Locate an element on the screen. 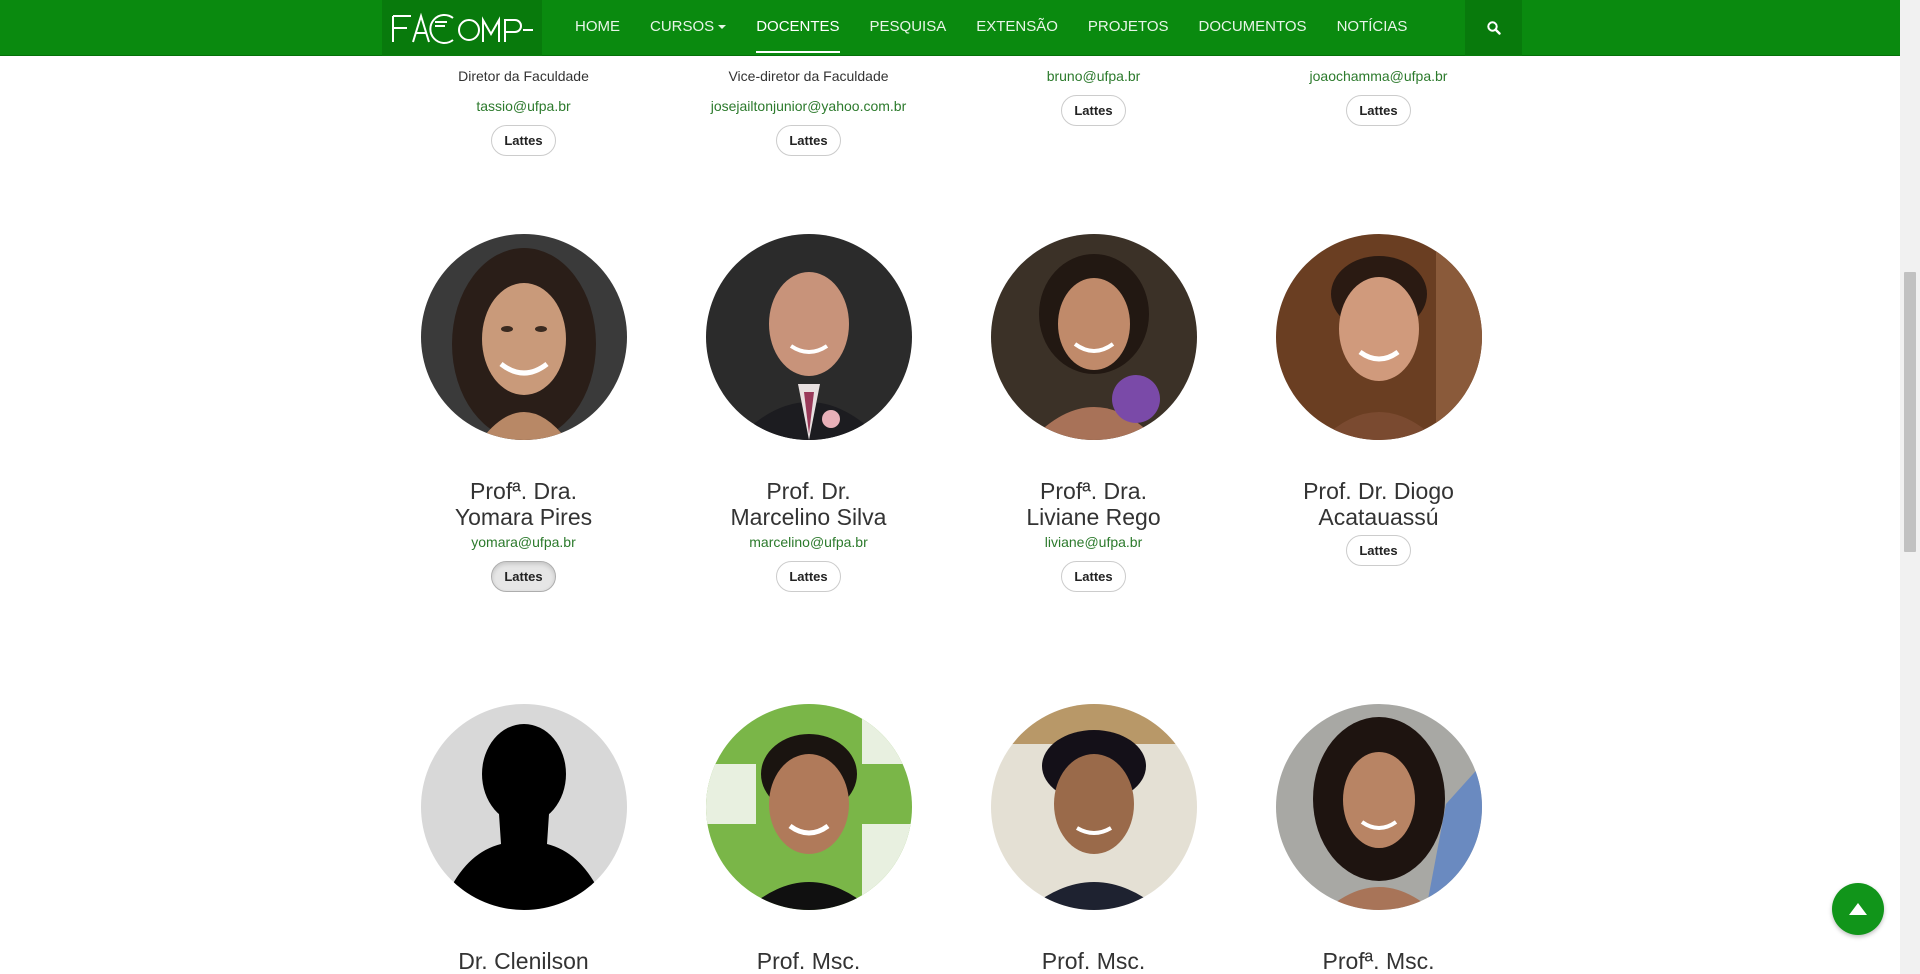  docente-email: josejailtonjunior@yahoo.com.br is located at coordinates (808, 106).